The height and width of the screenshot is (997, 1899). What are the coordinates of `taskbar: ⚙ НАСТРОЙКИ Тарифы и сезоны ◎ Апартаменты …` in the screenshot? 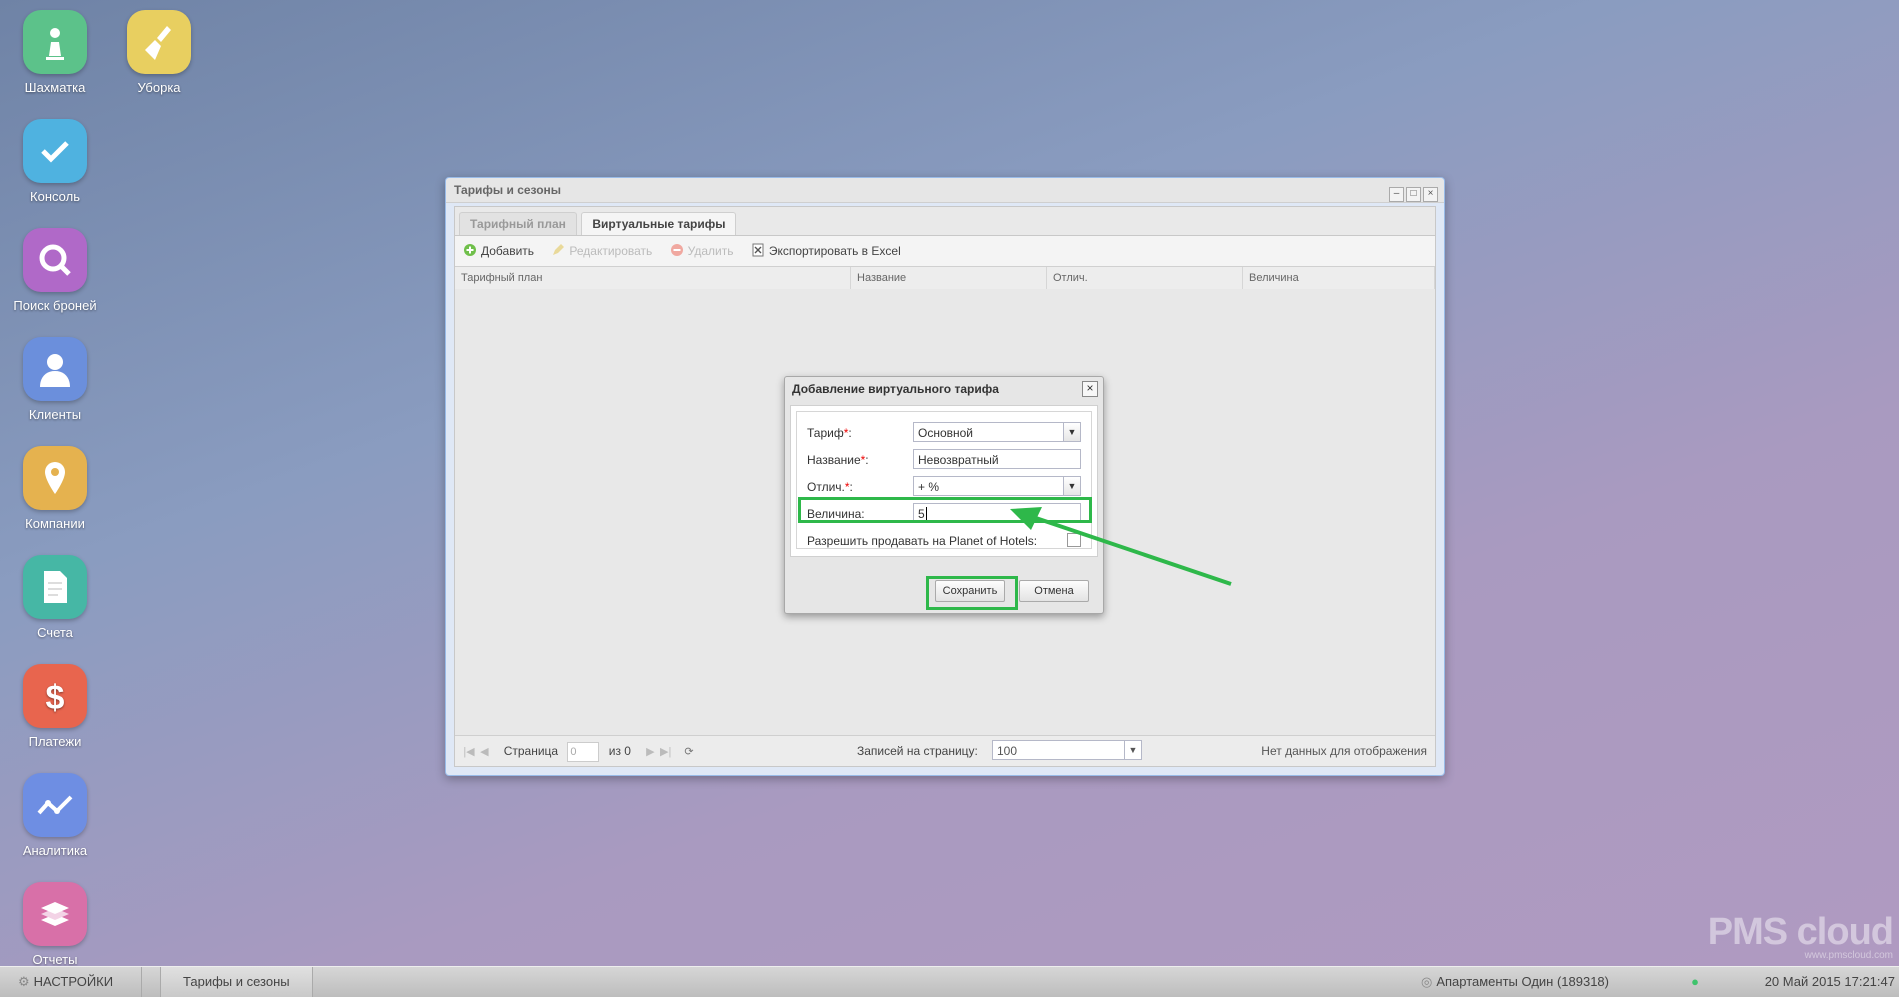 It's located at (949, 981).